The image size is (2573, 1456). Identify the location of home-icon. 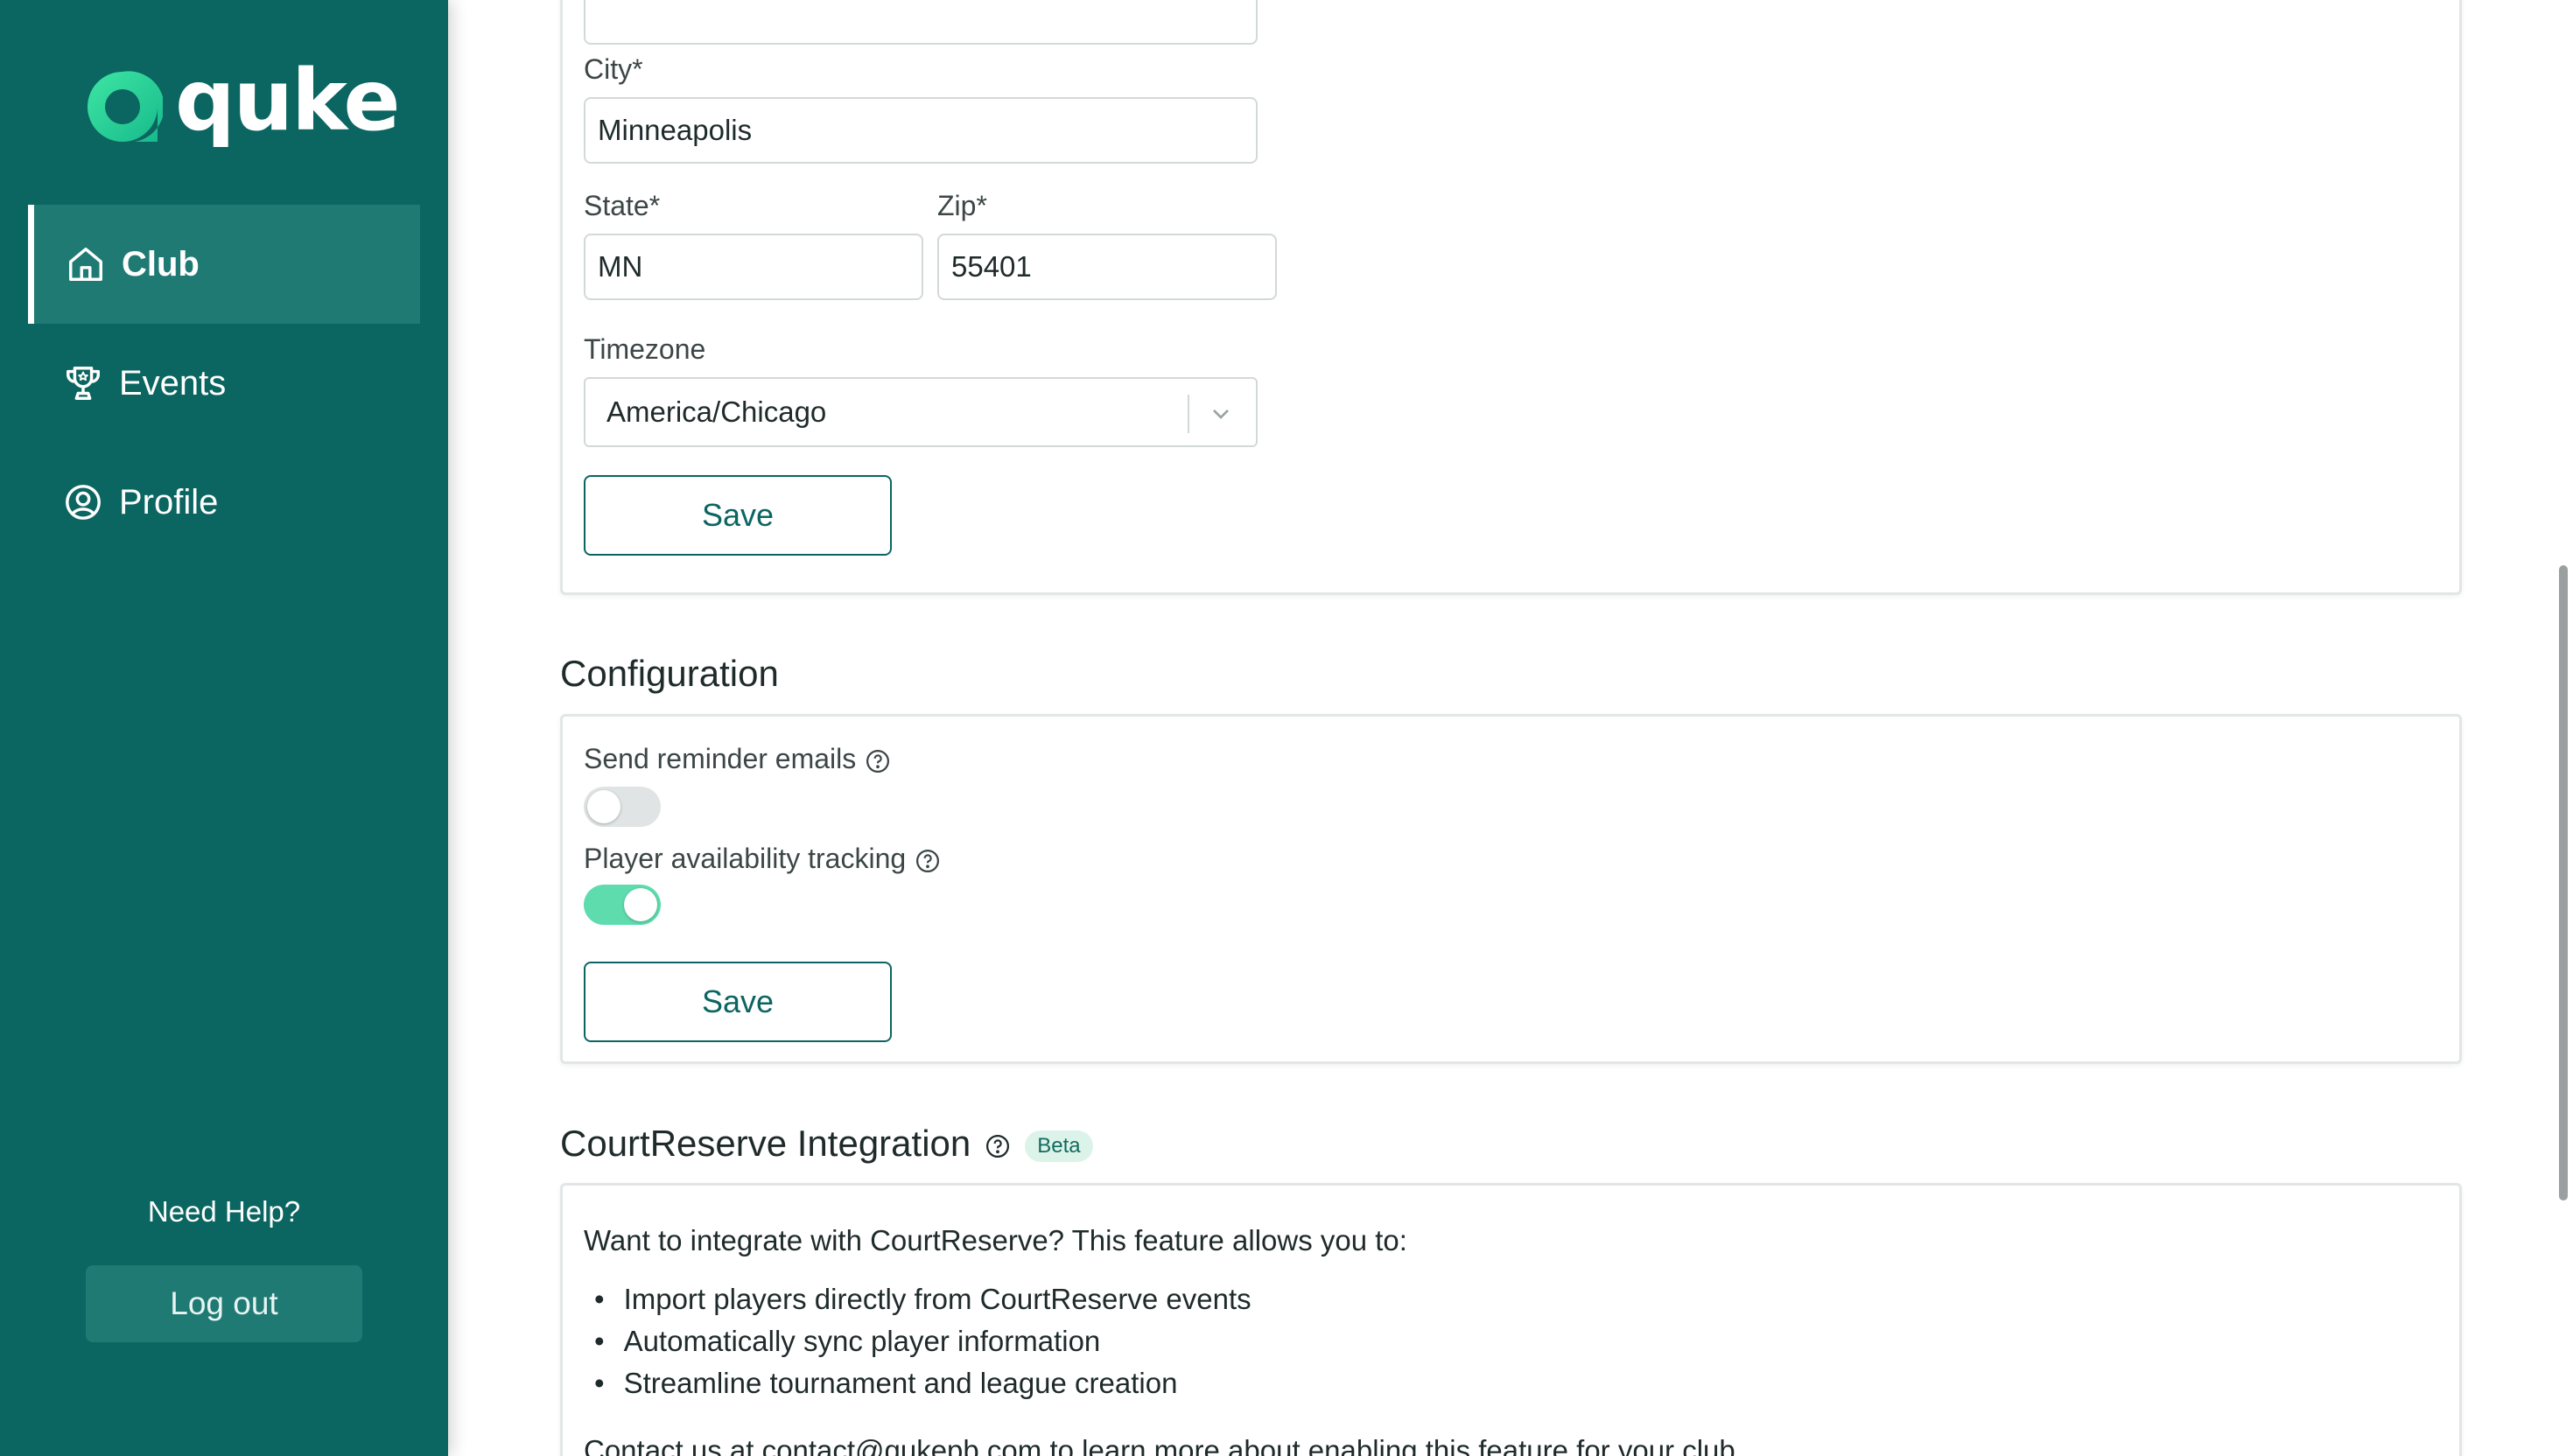
(86, 264).